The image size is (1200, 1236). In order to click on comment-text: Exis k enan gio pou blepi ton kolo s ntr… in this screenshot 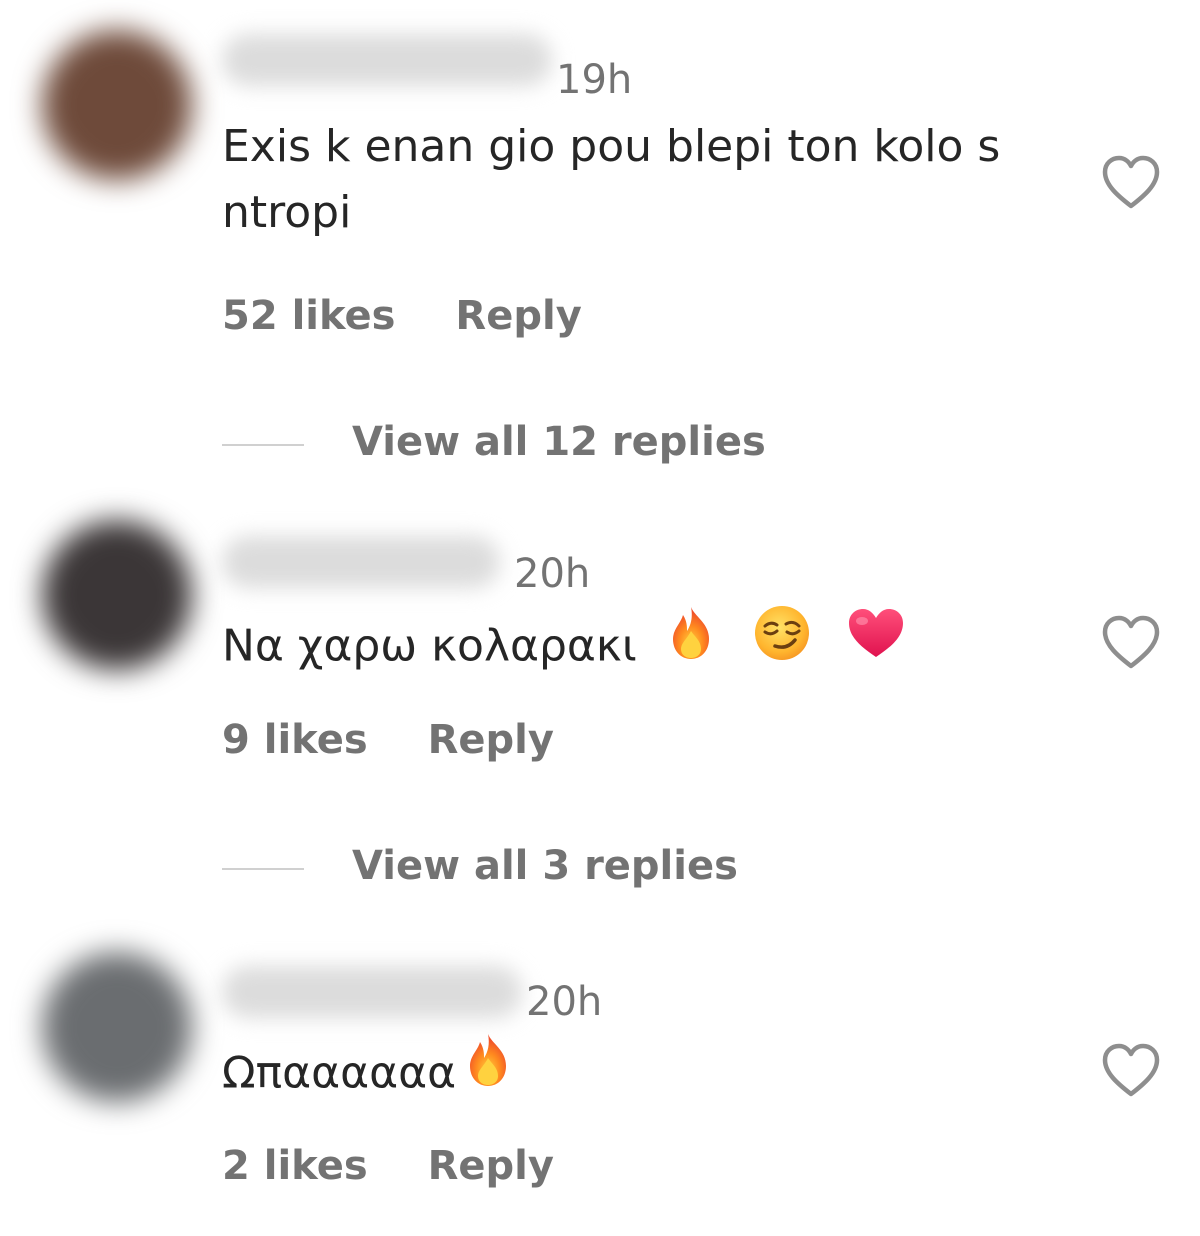, I will do `click(652, 180)`.